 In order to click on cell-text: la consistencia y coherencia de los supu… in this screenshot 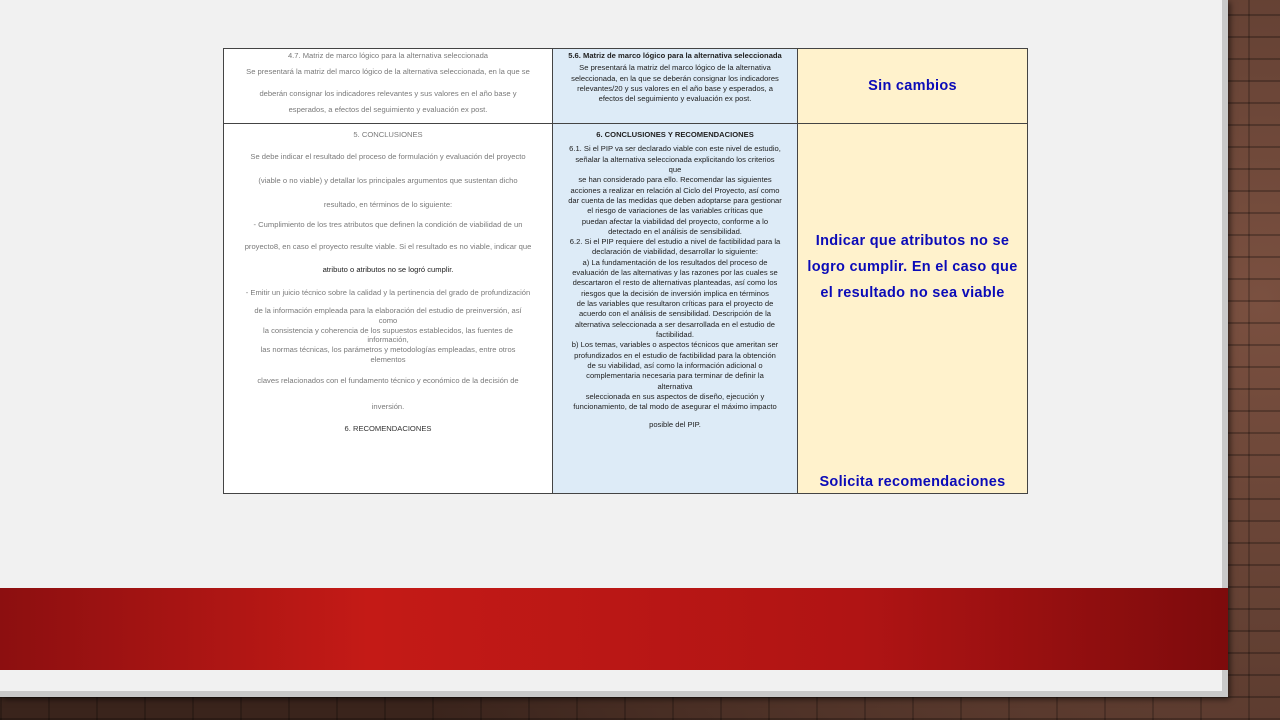, I will do `click(388, 330)`.